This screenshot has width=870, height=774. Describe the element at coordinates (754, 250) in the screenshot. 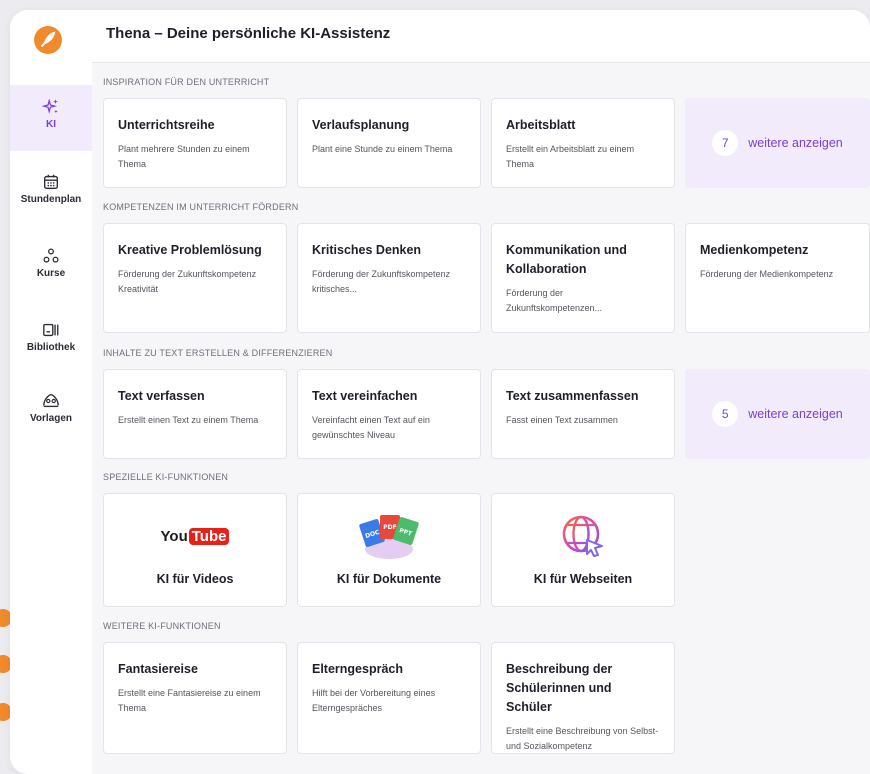

I see `card-title: Medienkompetenz` at that location.